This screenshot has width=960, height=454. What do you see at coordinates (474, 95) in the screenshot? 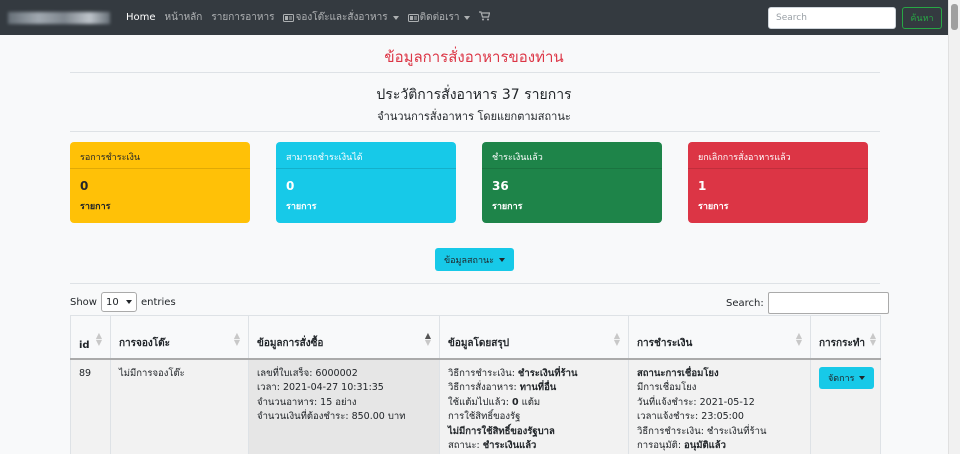
I see `history-title: ประวัติการสั่งอาหาร 37 รายการ` at bounding box center [474, 95].